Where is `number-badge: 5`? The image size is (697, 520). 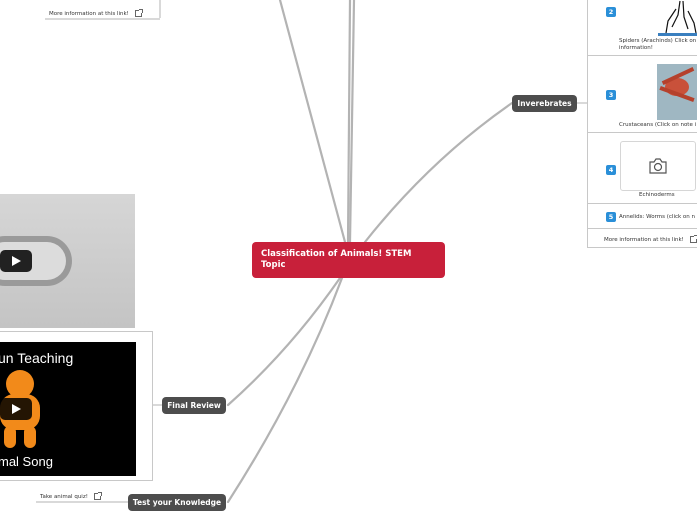
number-badge: 5 is located at coordinates (611, 217).